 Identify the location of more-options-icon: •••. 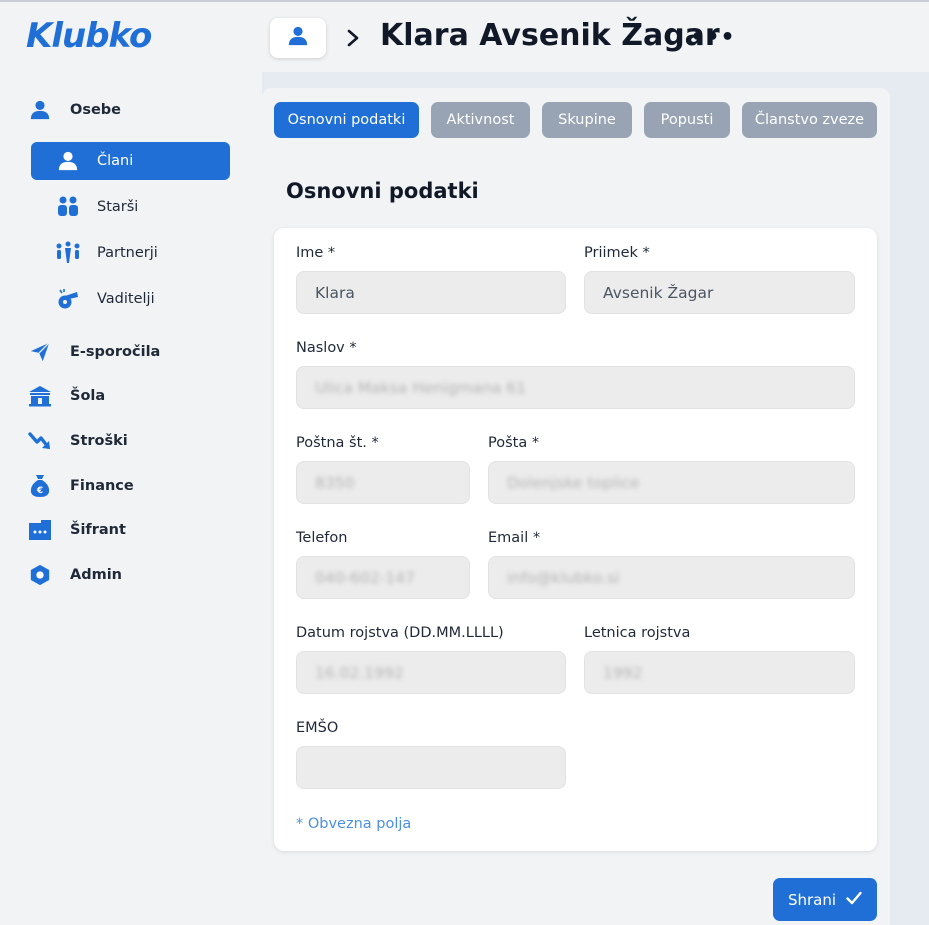
(712, 37).